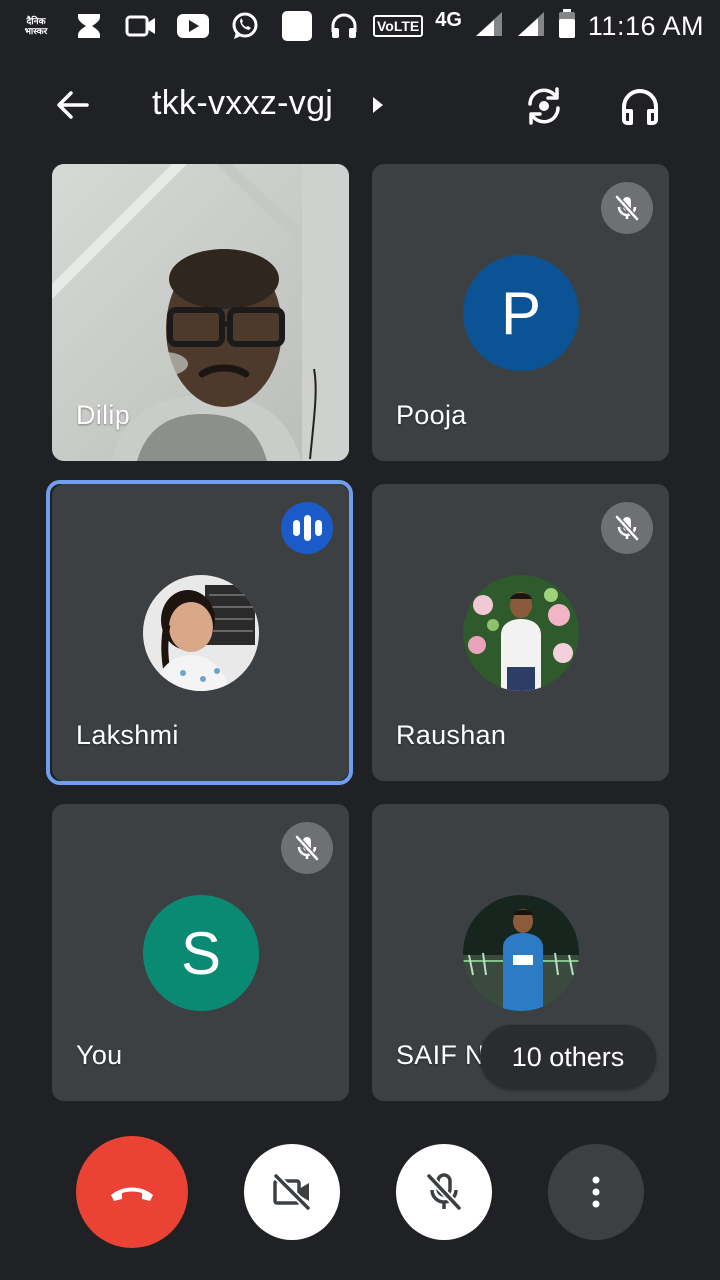 The image size is (720, 1280). I want to click on status-bar: दैनिक भास्कर VoLTE 4G 11:16 AM, so click(360, 26).